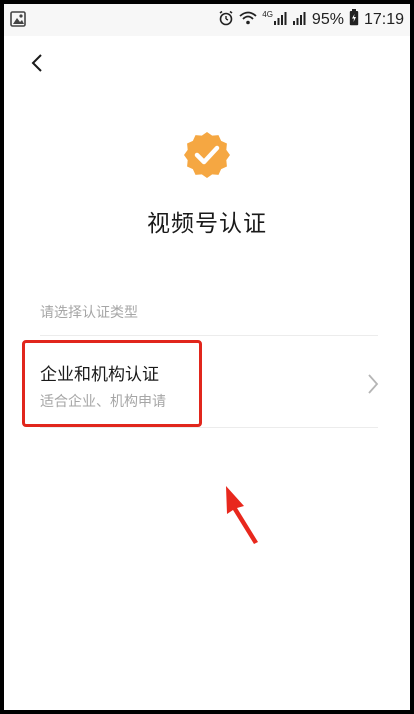 The width and height of the screenshot is (414, 714). Describe the element at coordinates (202, 385) in the screenshot. I see `enterprise-certification-option: 企业和机构认证 适合企业、机构申请` at that location.